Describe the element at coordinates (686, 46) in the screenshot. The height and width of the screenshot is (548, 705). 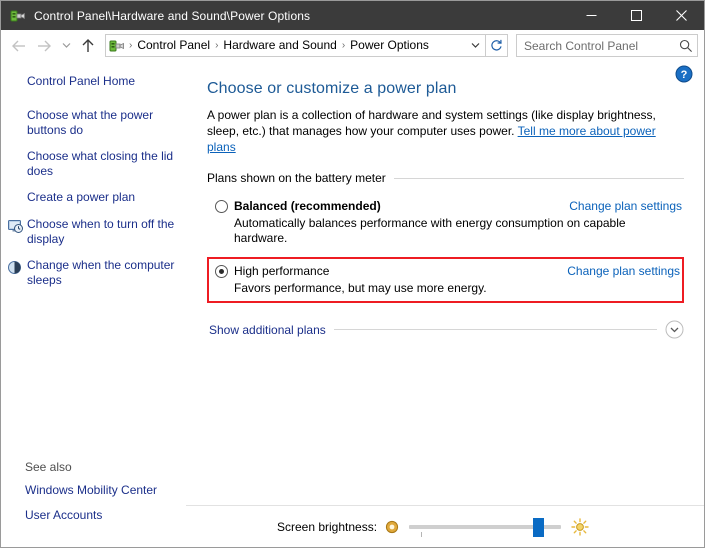
I see `search-icon` at that location.